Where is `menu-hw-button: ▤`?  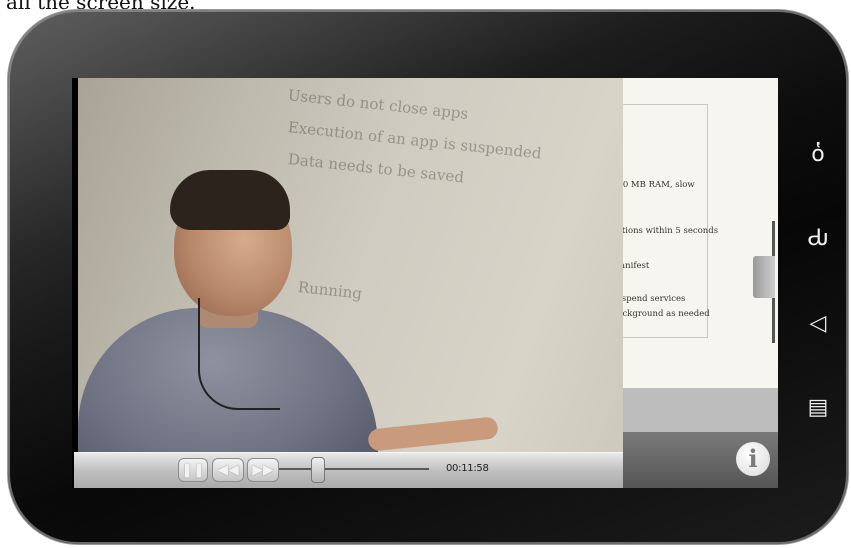 menu-hw-button: ▤ is located at coordinates (818, 407).